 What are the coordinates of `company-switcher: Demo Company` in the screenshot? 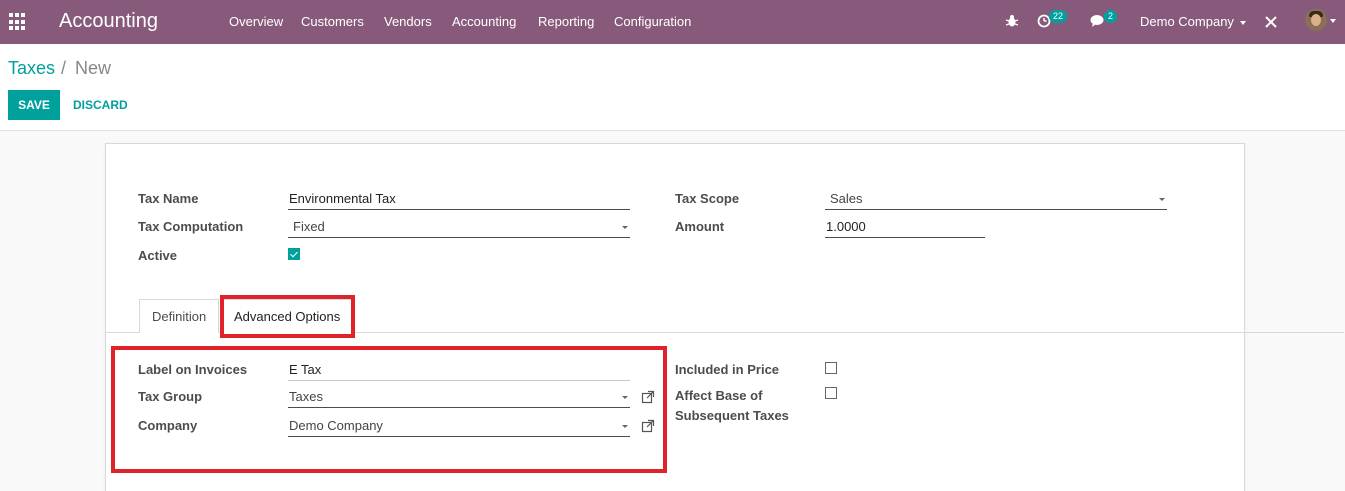 It's located at (1193, 21).